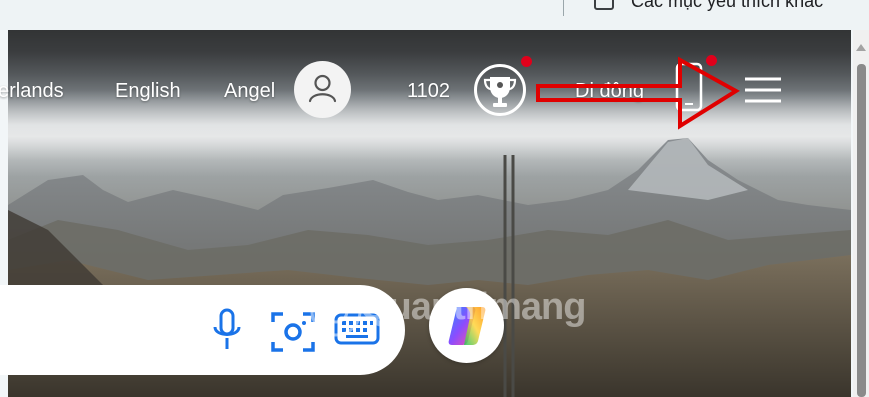 This screenshot has height=397, width=869. I want to click on copilot-button, so click(466, 325).